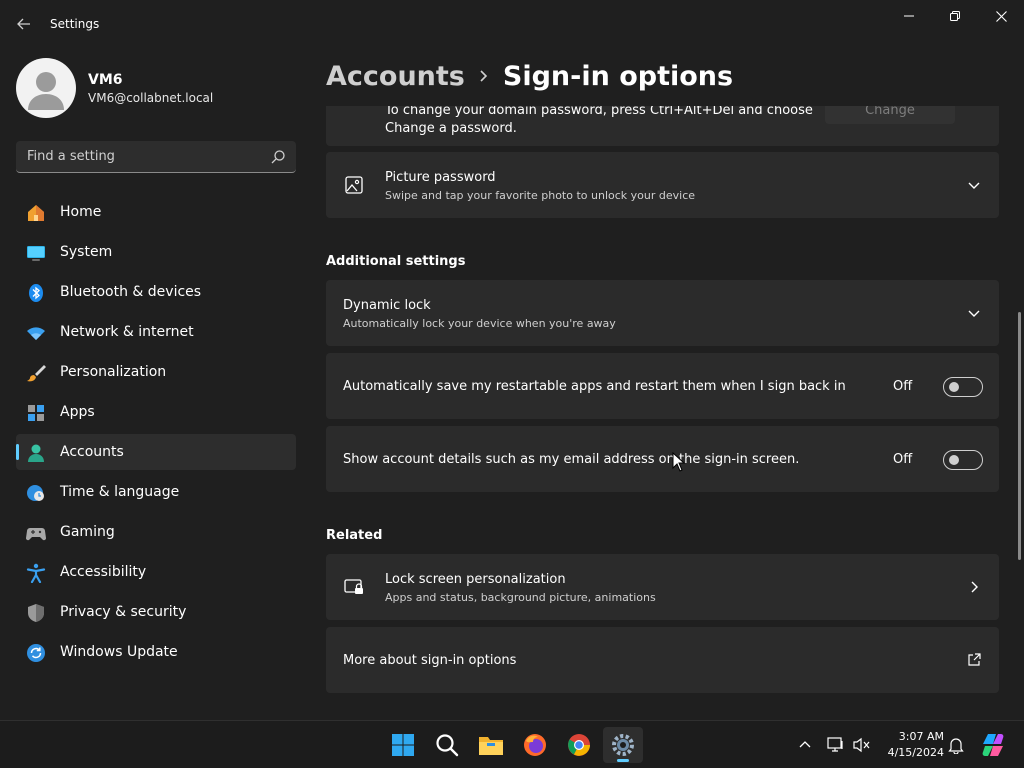  Describe the element at coordinates (662, 660) in the screenshot. I see `more-about-card: More about sign-in options` at that location.